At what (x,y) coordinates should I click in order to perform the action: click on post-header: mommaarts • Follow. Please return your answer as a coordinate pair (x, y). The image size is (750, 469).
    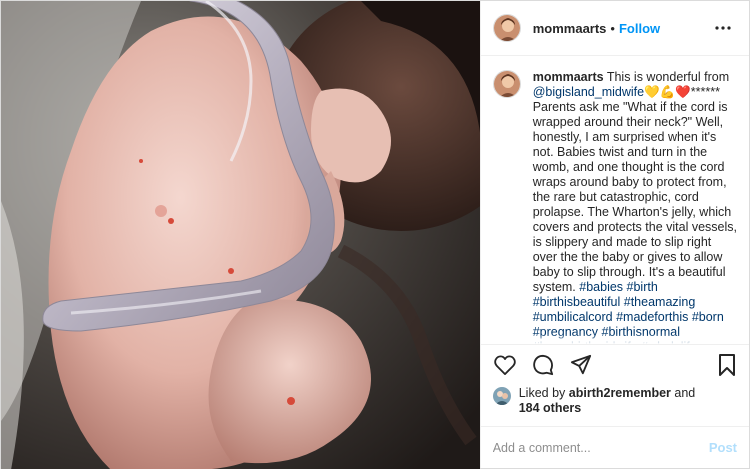
    Looking at the image, I should click on (614, 28).